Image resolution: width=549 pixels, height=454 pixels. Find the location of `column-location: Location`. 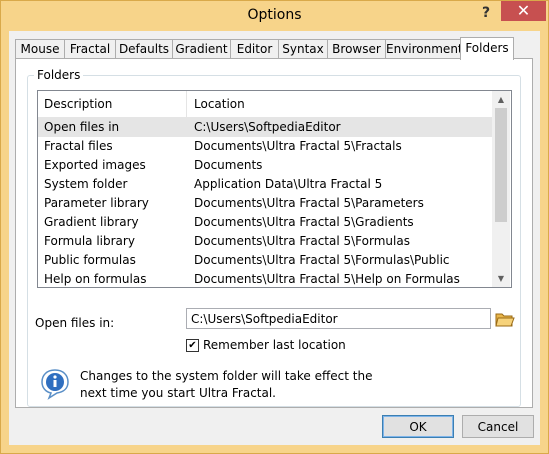

column-location: Location is located at coordinates (219, 104).